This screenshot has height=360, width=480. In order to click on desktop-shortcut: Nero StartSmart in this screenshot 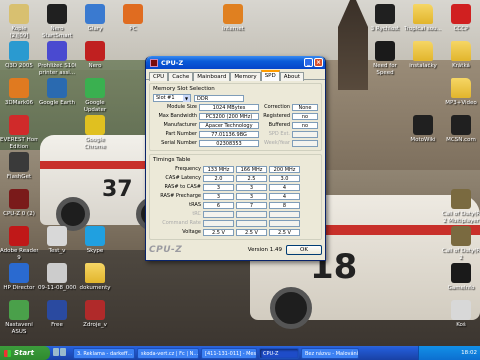, I will do `click(57, 21)`.